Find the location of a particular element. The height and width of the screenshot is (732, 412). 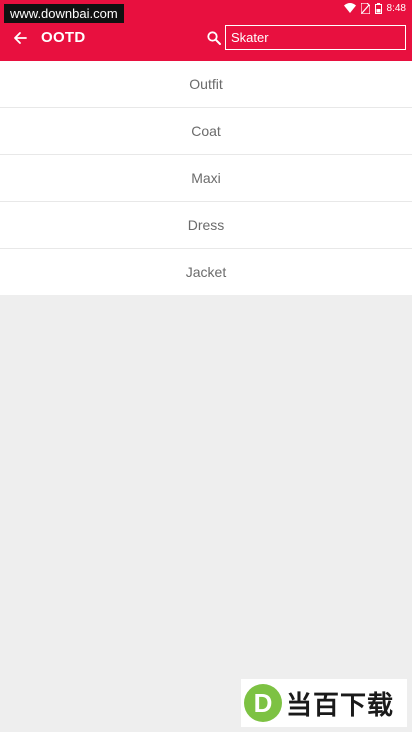

logo-text: 当百下载 is located at coordinates (340, 705).